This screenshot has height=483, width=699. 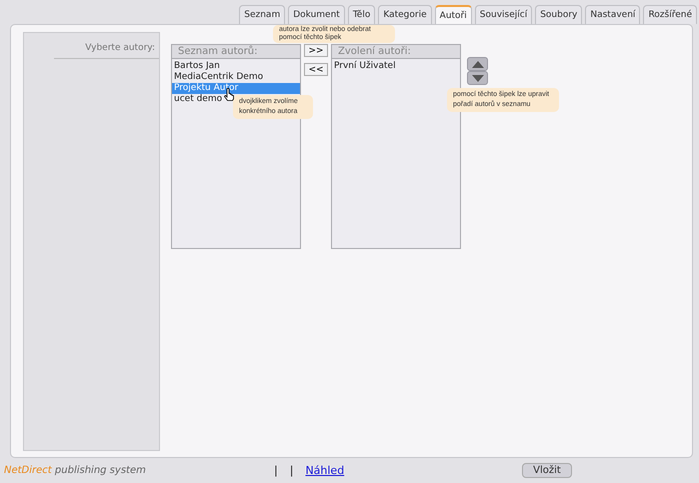 What do you see at coordinates (316, 14) in the screenshot?
I see `tab: Dokument` at bounding box center [316, 14].